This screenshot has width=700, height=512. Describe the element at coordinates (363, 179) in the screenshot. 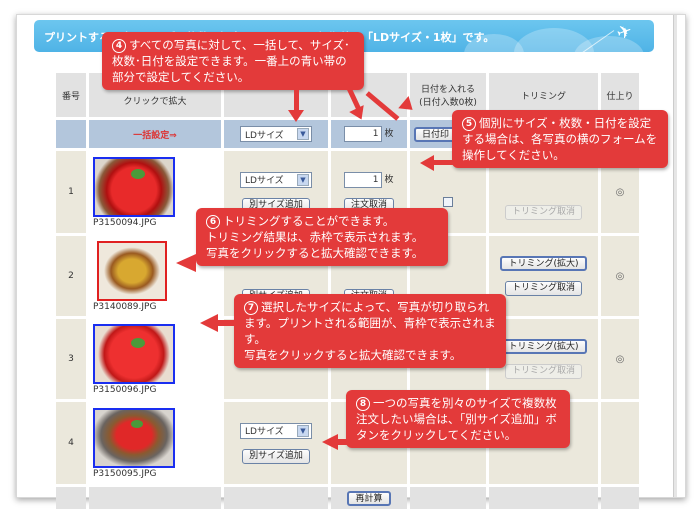

I see `qty-input: 1` at that location.